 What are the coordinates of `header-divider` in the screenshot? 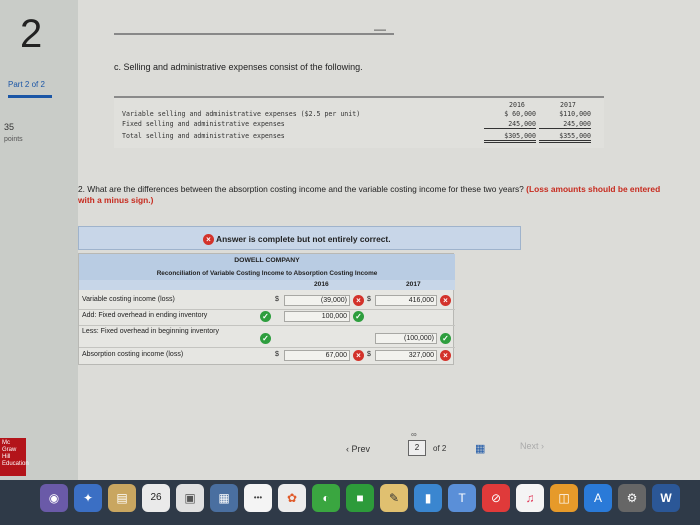 It's located at (254, 34).